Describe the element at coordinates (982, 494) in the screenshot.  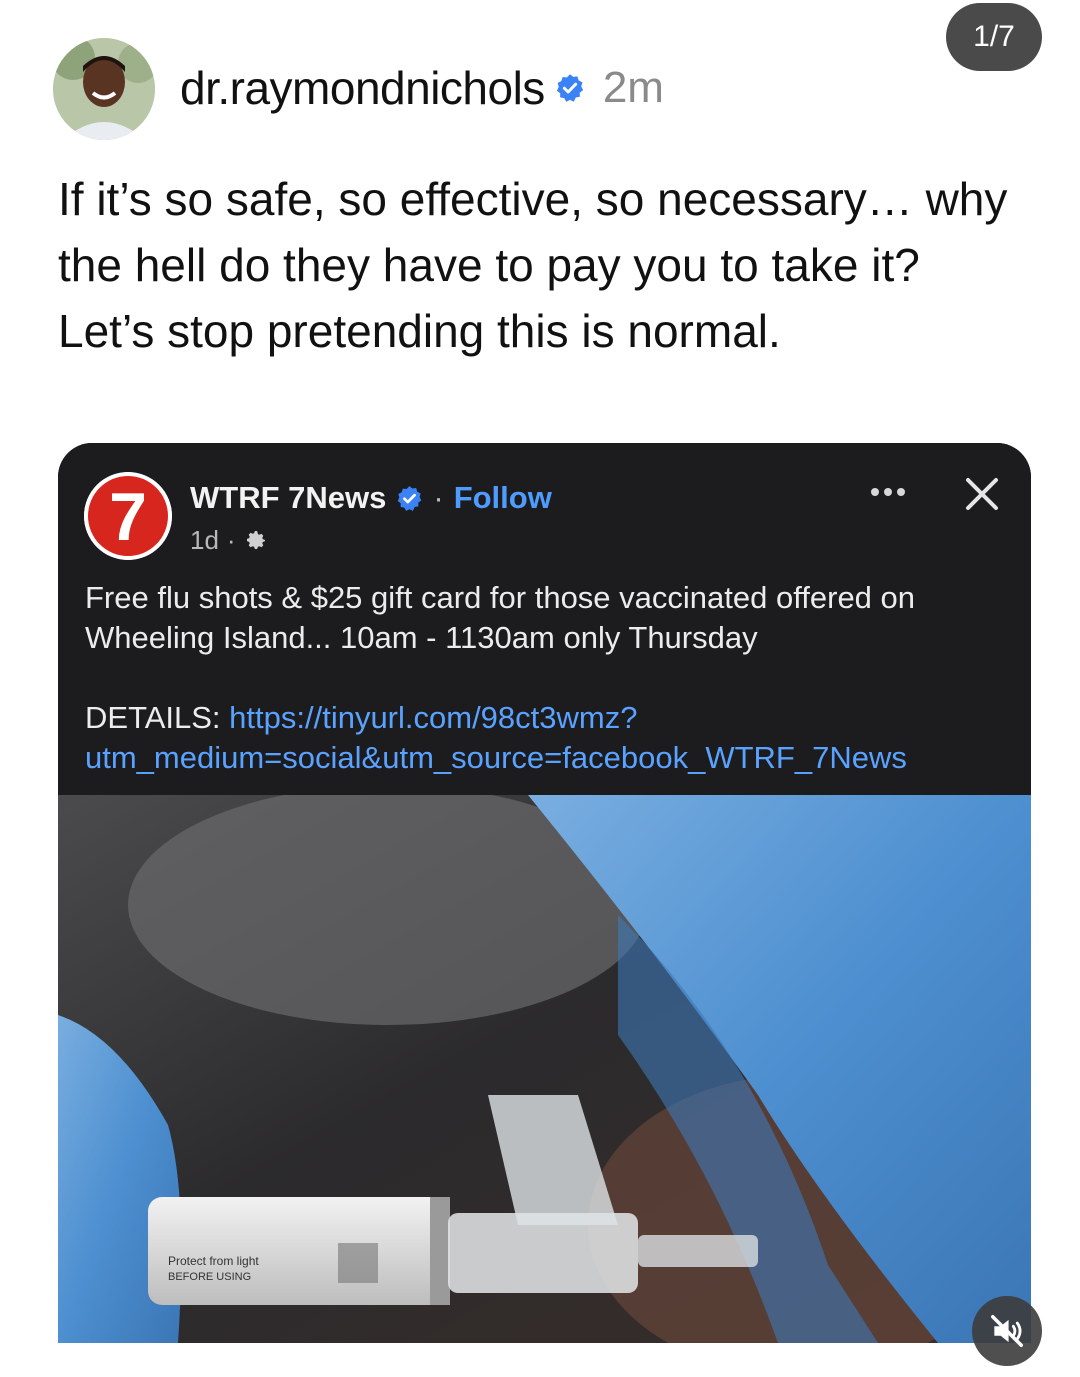
I see `close-icon` at that location.